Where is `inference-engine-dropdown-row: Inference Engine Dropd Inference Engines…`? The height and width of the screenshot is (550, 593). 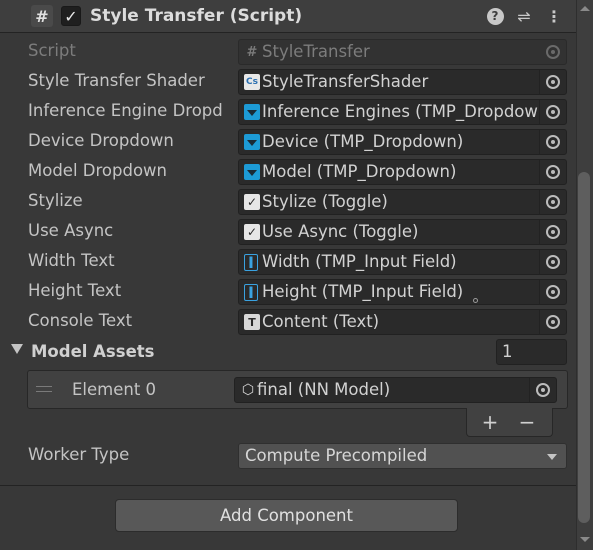
inference-engine-dropdown-row: Inference Engine Dropd Inference Engines… is located at coordinates (288, 112).